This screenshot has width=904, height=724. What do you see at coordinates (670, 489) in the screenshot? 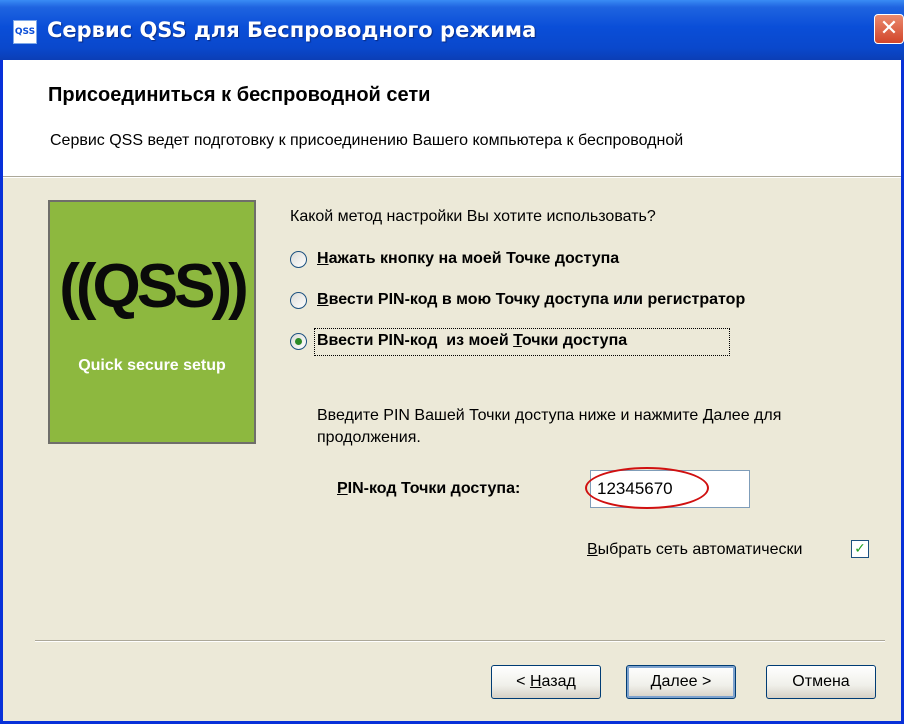
I see `pin-input` at bounding box center [670, 489].